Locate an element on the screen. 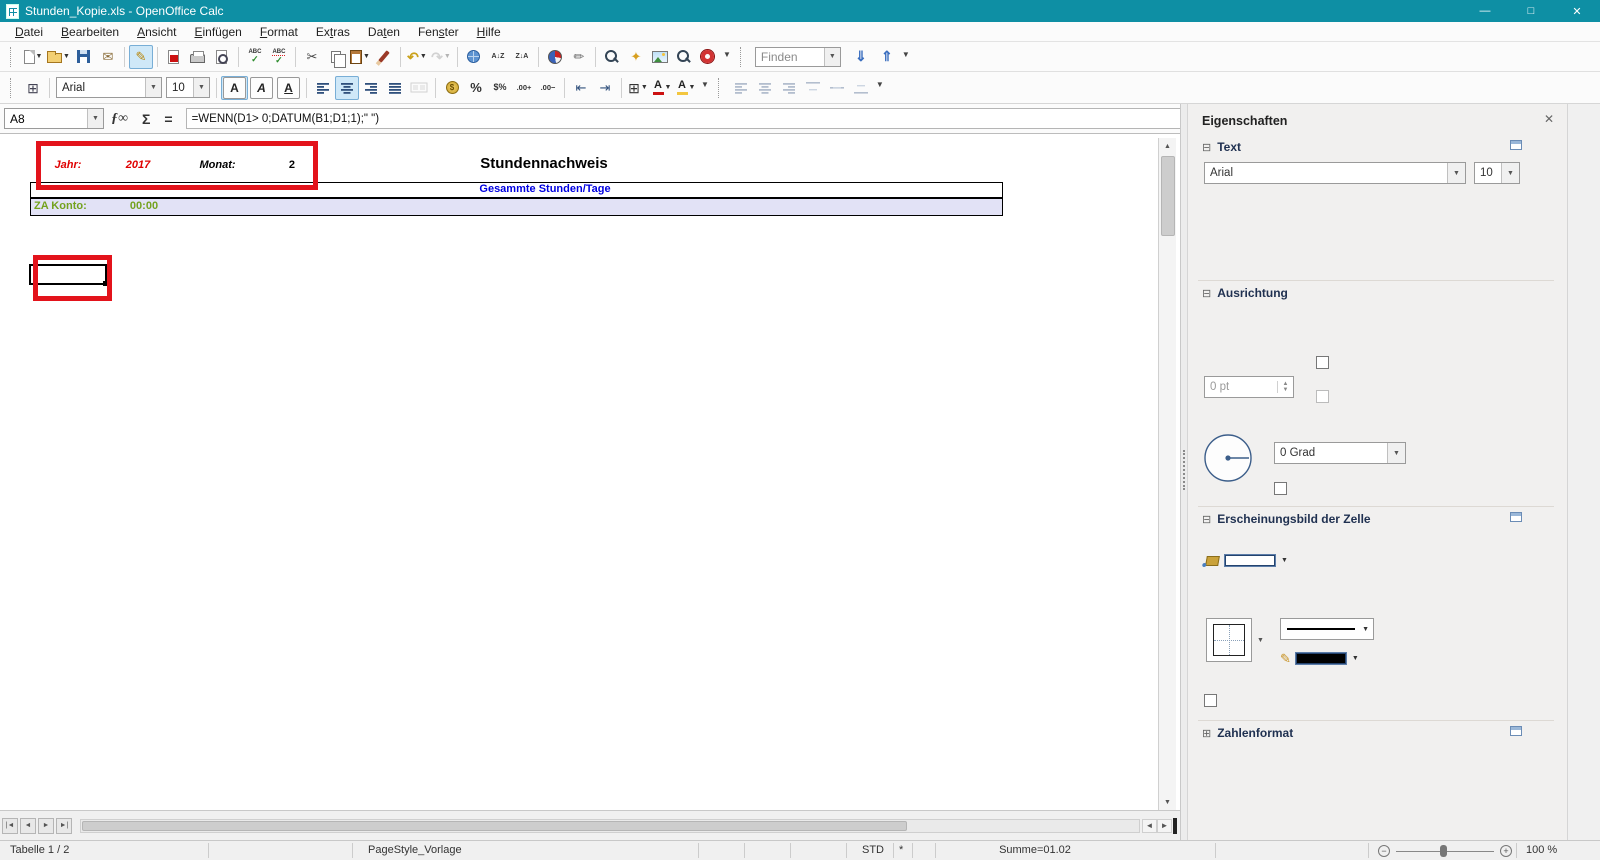  sidebar-splitter is located at coordinates (1183, 472).